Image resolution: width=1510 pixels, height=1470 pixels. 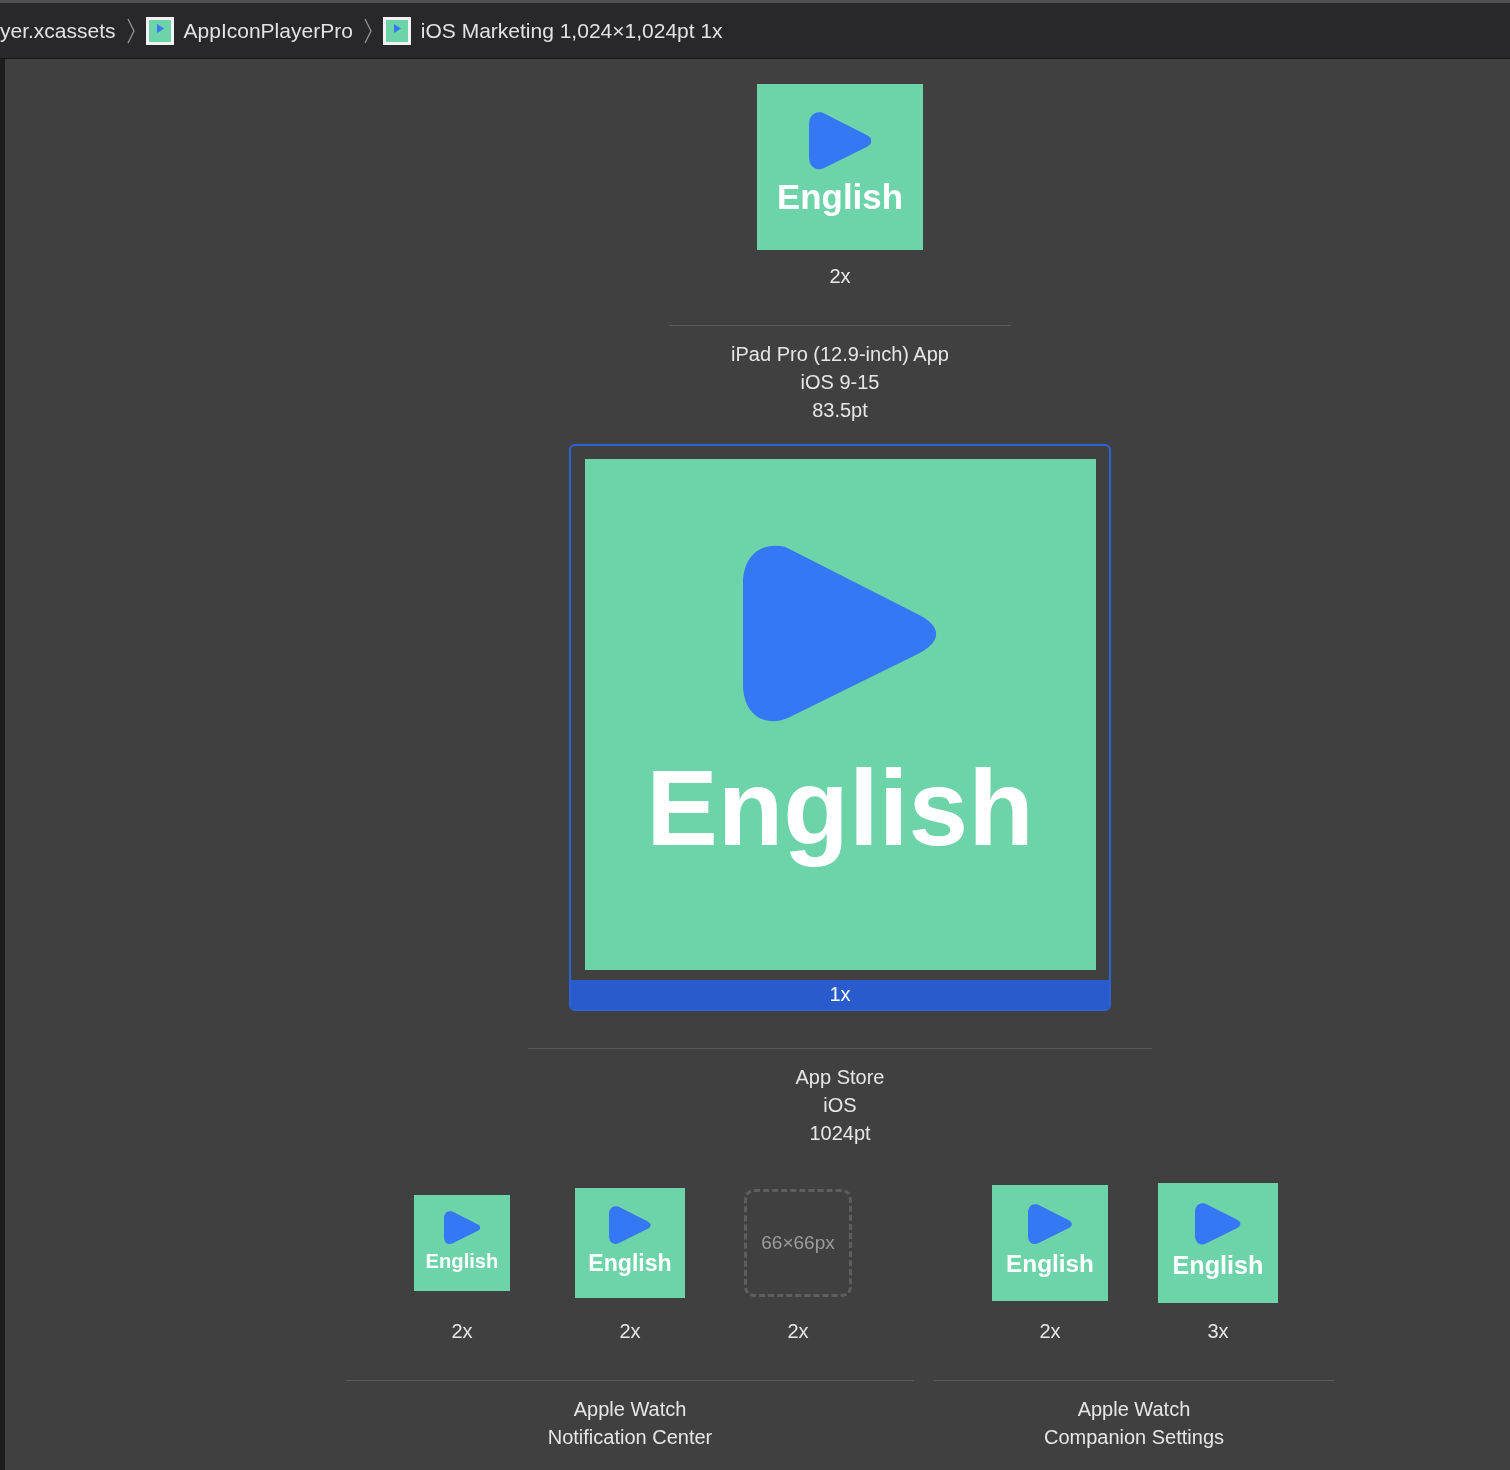 What do you see at coordinates (1134, 1437) in the screenshot?
I see `slot-caption: Companion Settings` at bounding box center [1134, 1437].